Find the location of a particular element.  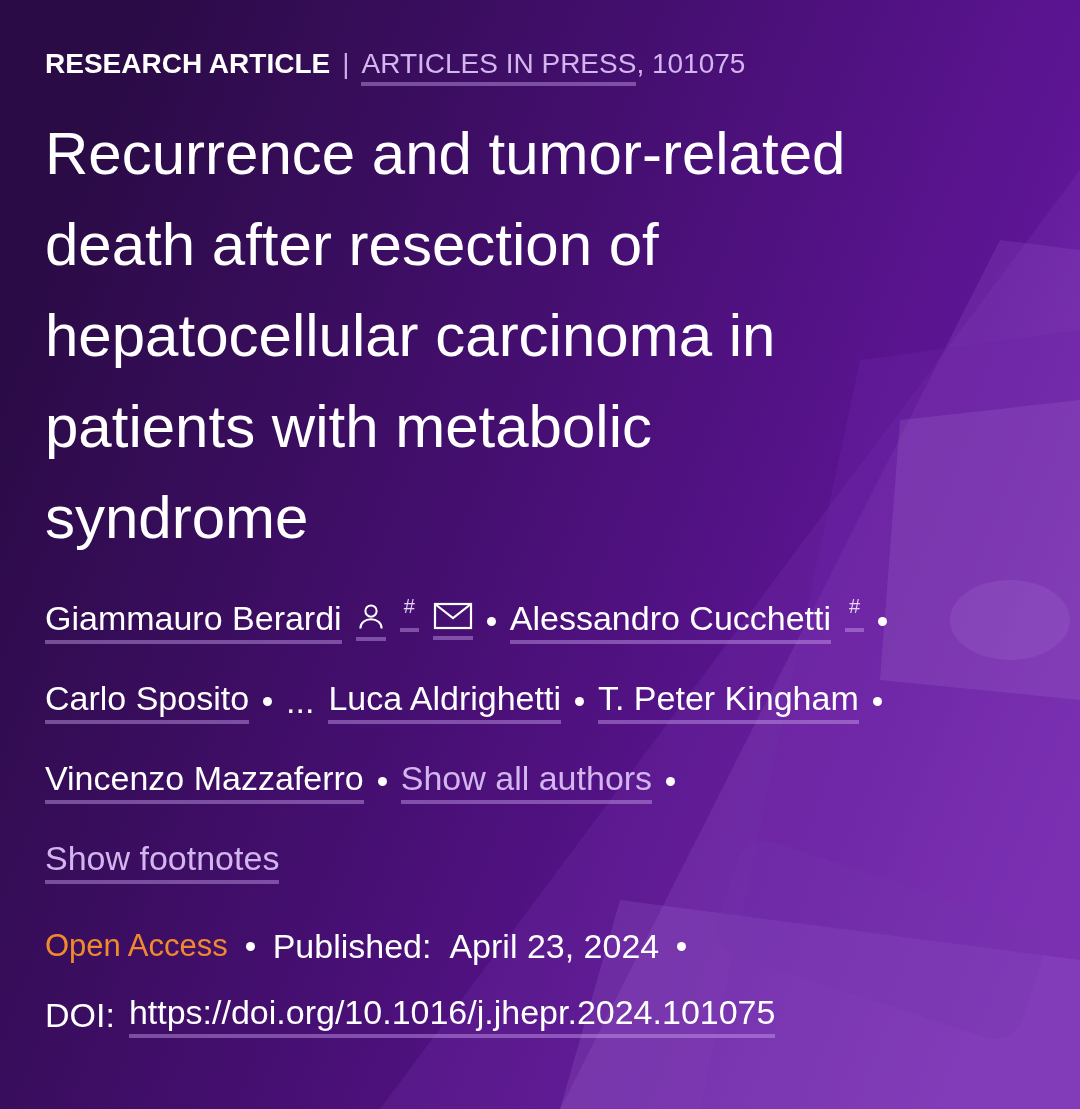

issue-number: , 101075 is located at coordinates (691, 64).